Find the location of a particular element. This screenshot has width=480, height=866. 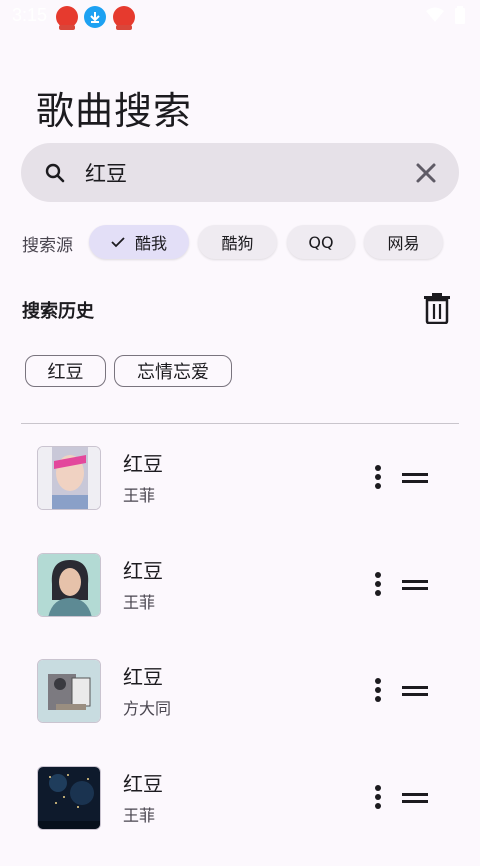

history-chip: 红豆 is located at coordinates (65, 371).